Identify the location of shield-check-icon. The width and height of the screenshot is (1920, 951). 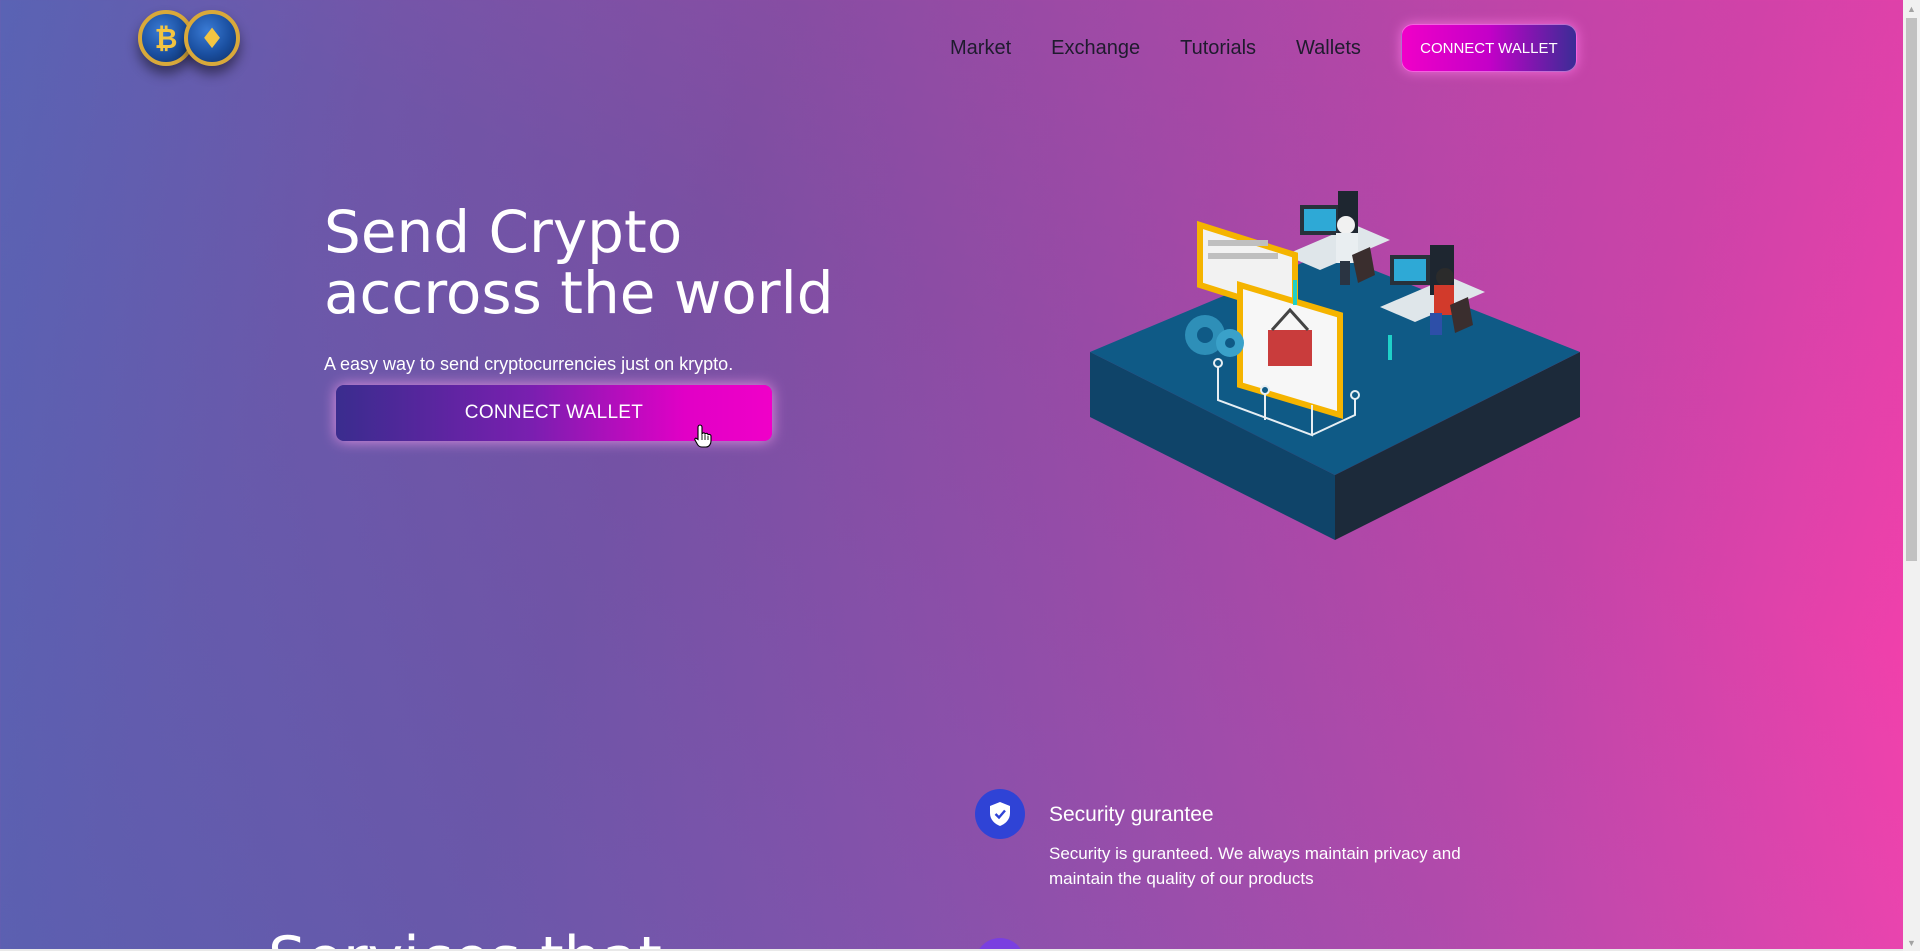
(1000, 814).